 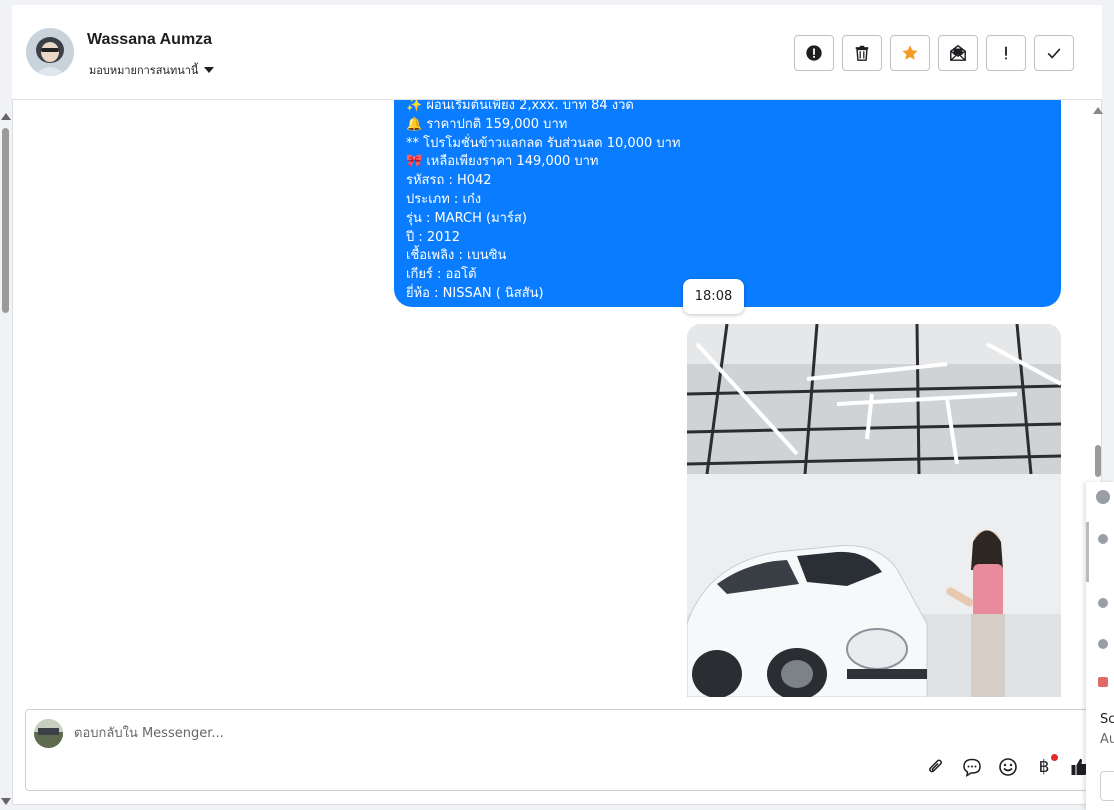 What do you see at coordinates (713, 296) in the screenshot?
I see `message-timestamp-tooltip: 18:08` at bounding box center [713, 296].